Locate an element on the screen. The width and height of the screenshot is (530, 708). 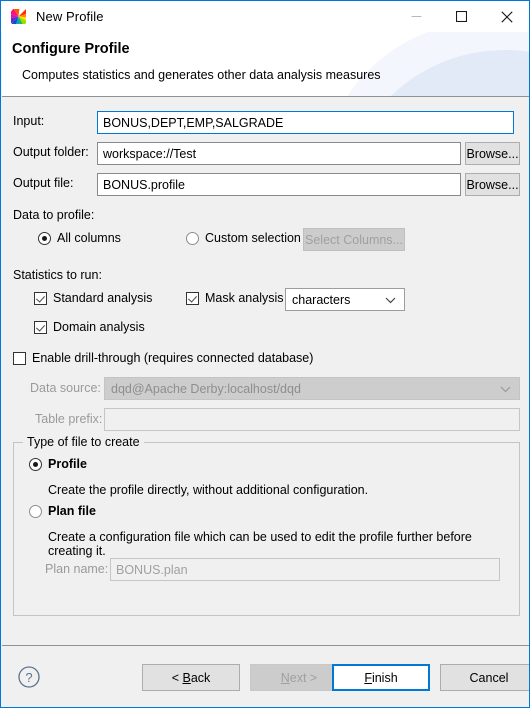
mask-mode-dropdown: characters is located at coordinates (345, 299).